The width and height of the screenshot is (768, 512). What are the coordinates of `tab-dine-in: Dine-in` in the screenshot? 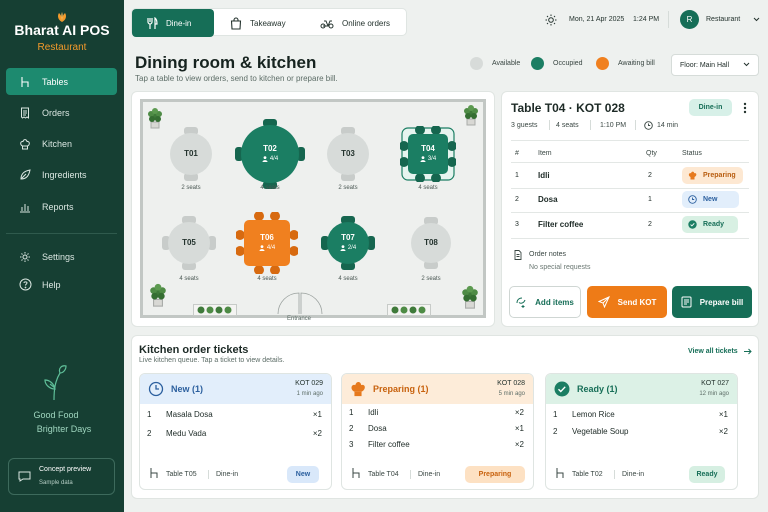 It's located at (173, 23).